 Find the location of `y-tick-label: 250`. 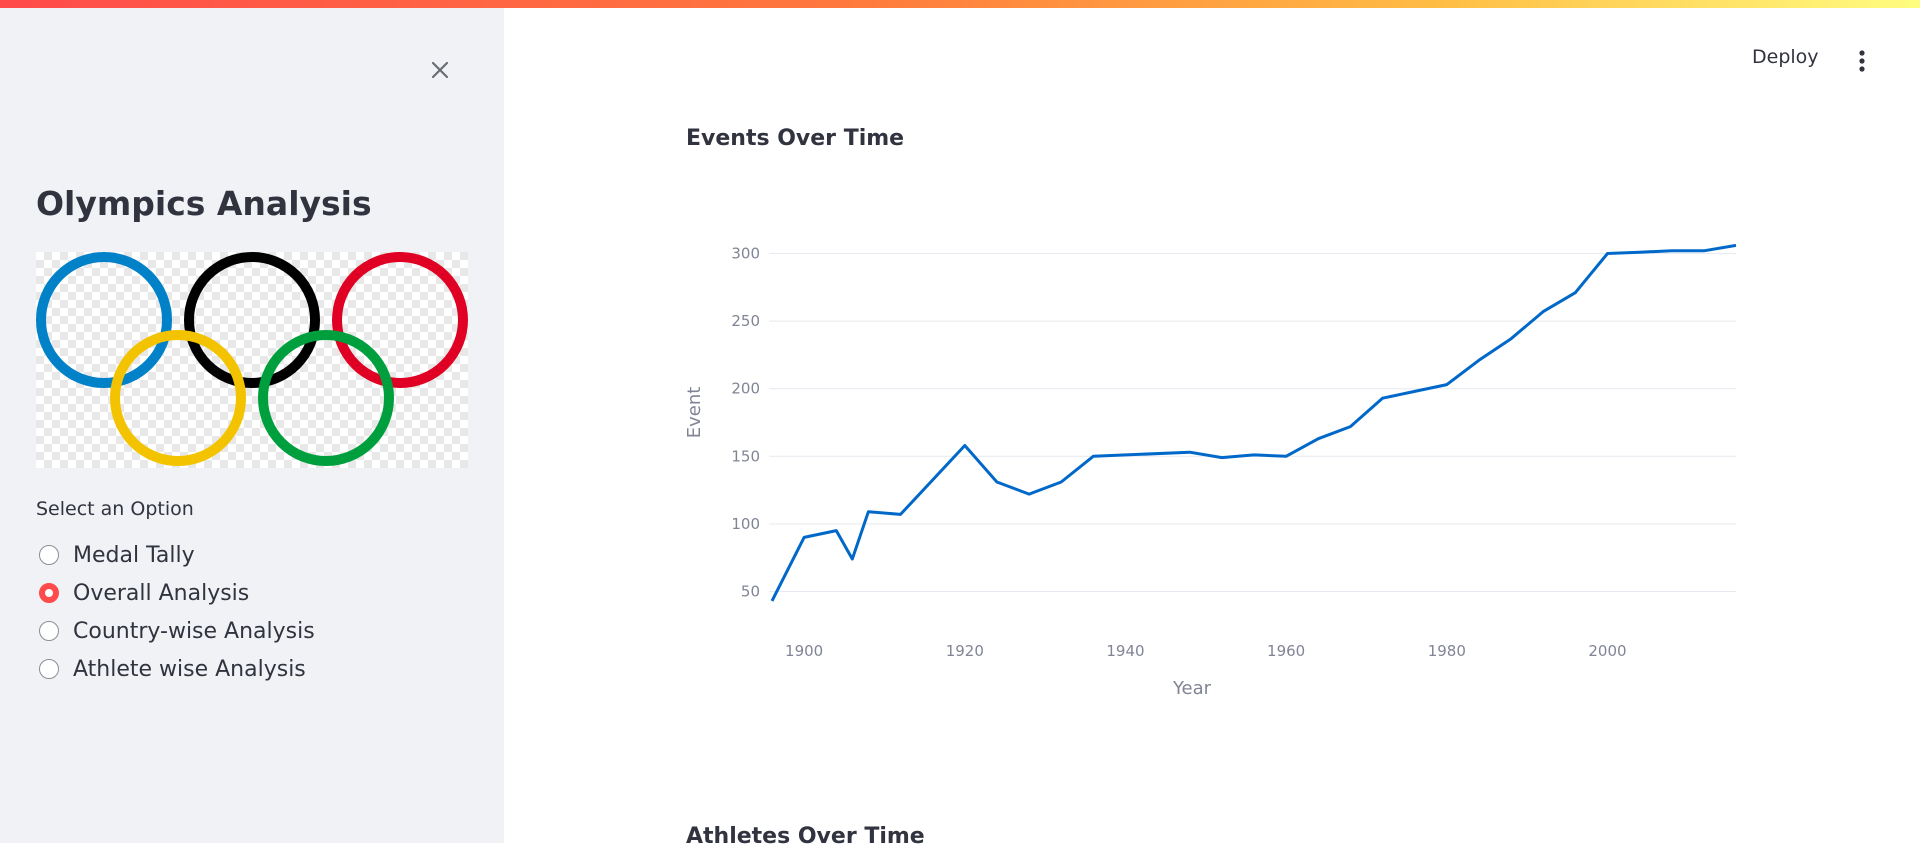

y-tick-label: 250 is located at coordinates (745, 321).